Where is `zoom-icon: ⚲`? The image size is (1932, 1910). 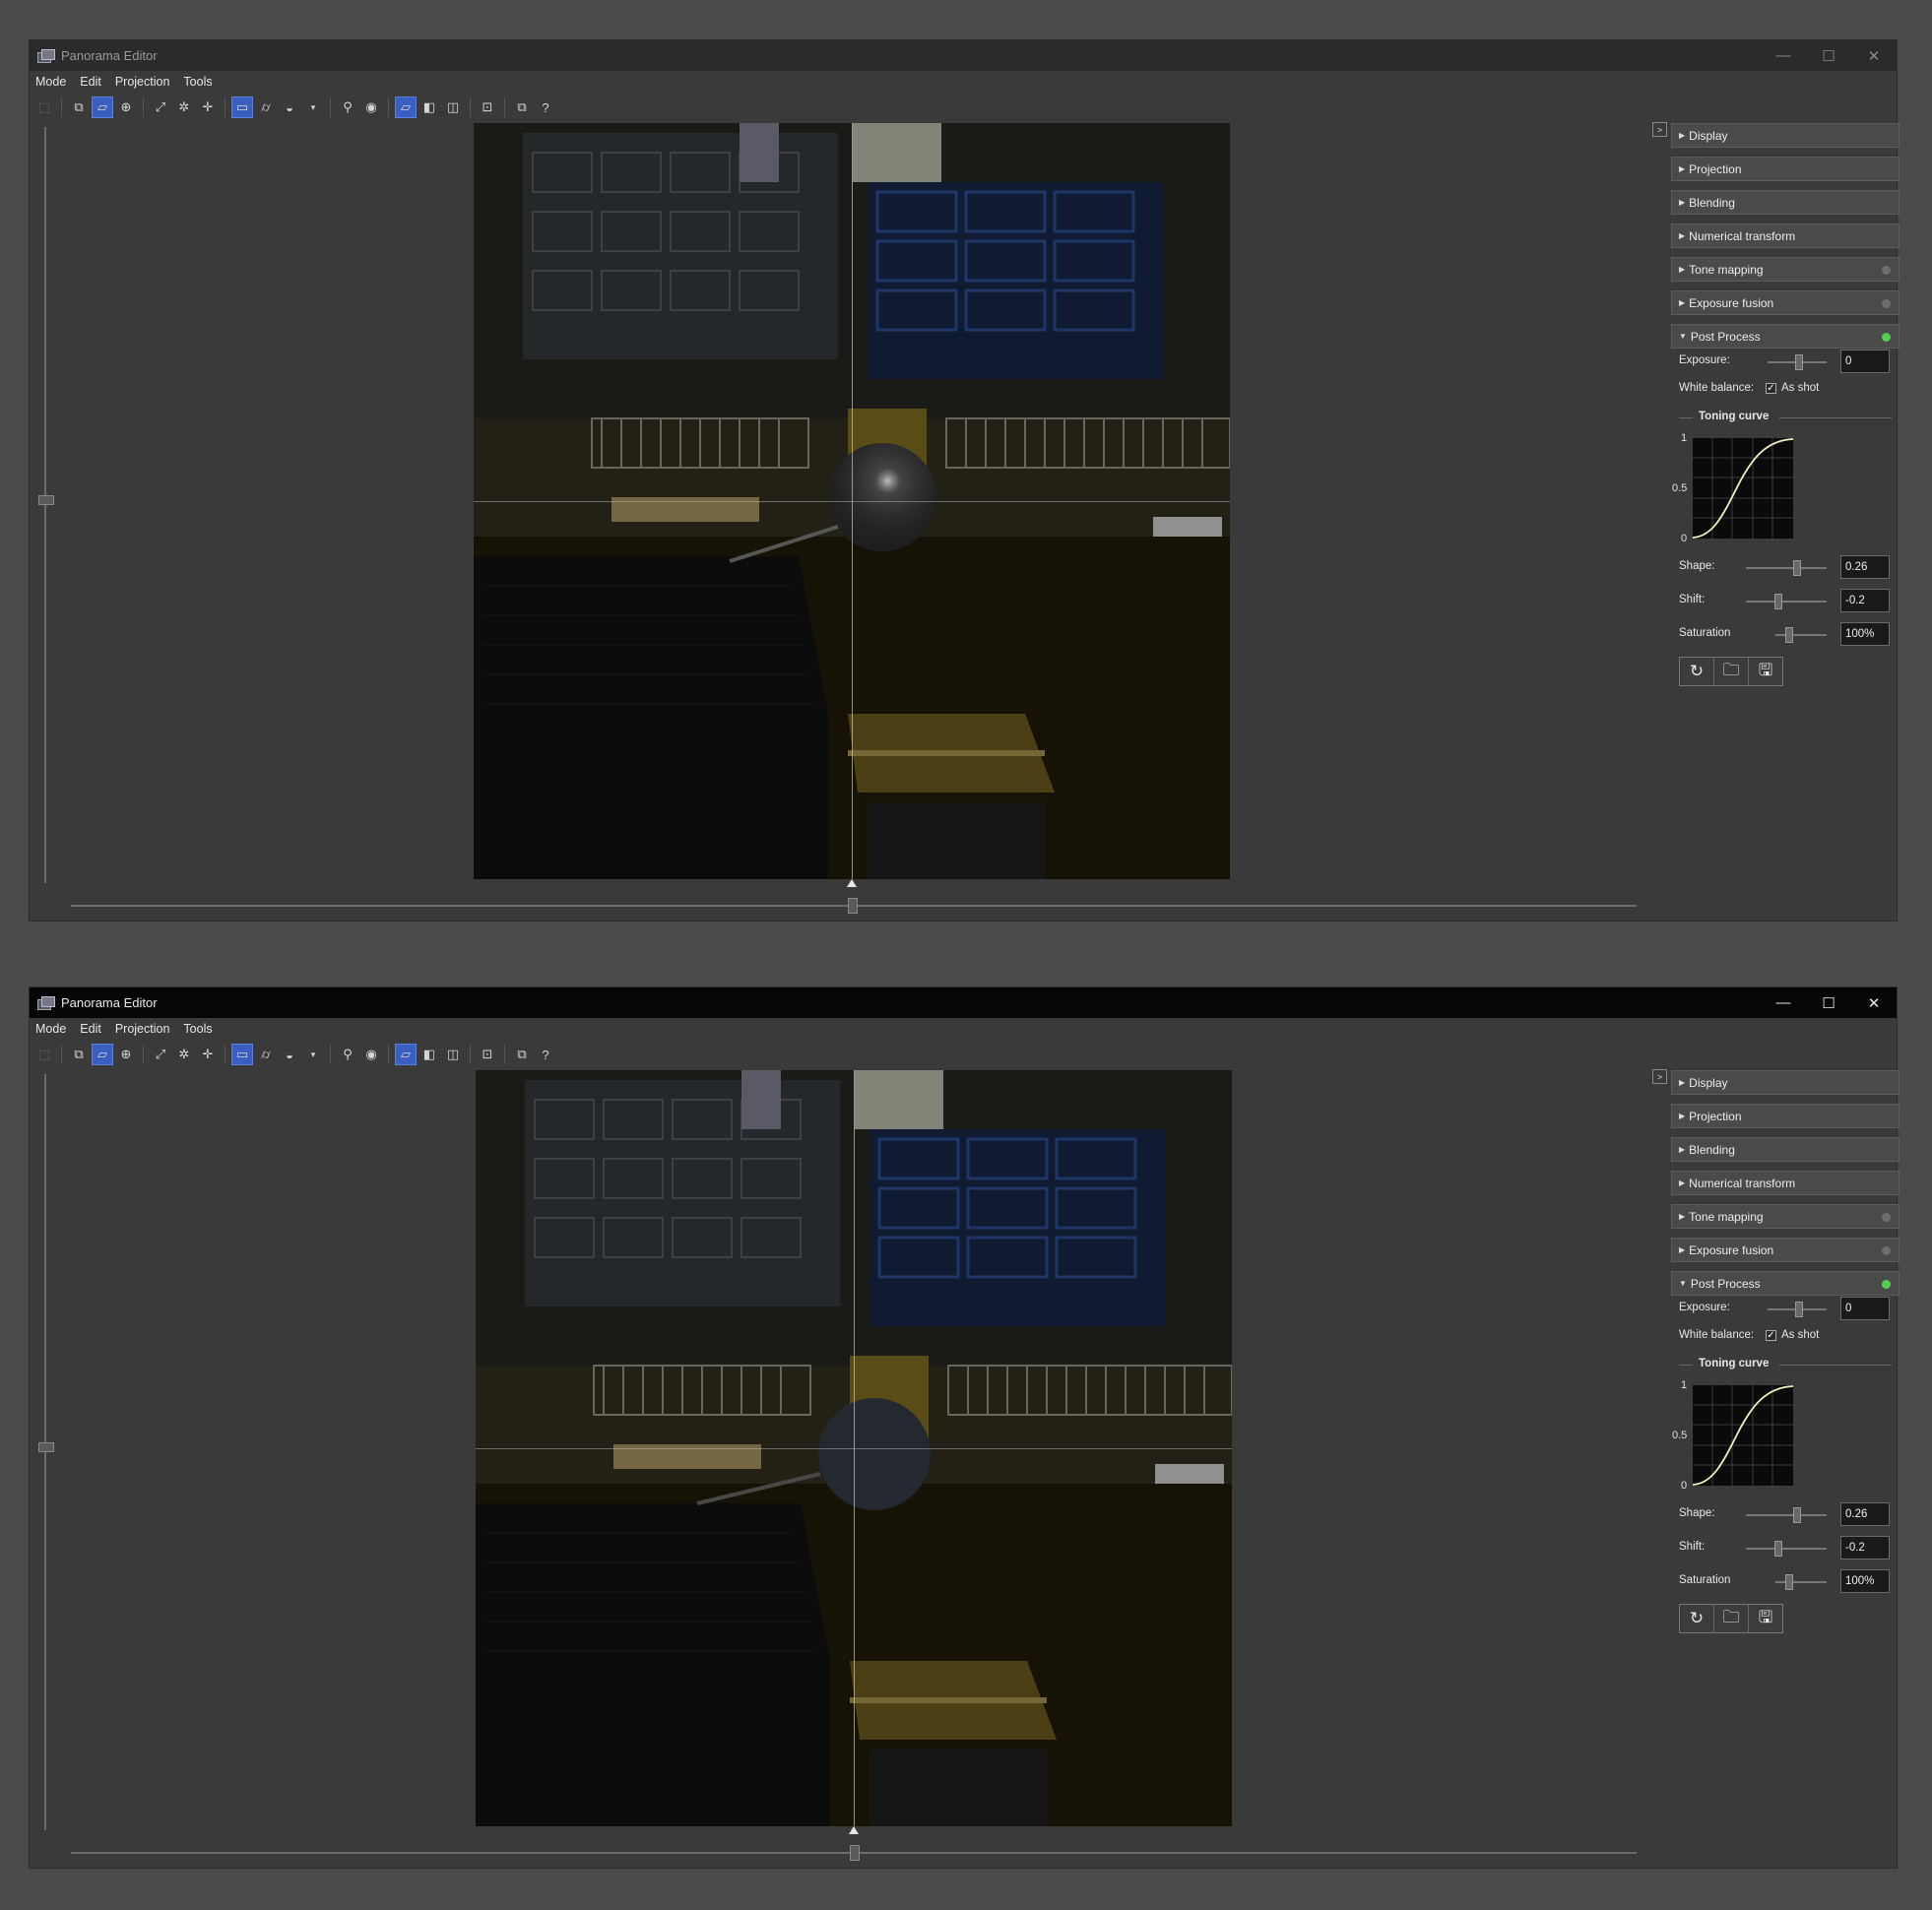
zoom-icon: ⚲ is located at coordinates (347, 1055).